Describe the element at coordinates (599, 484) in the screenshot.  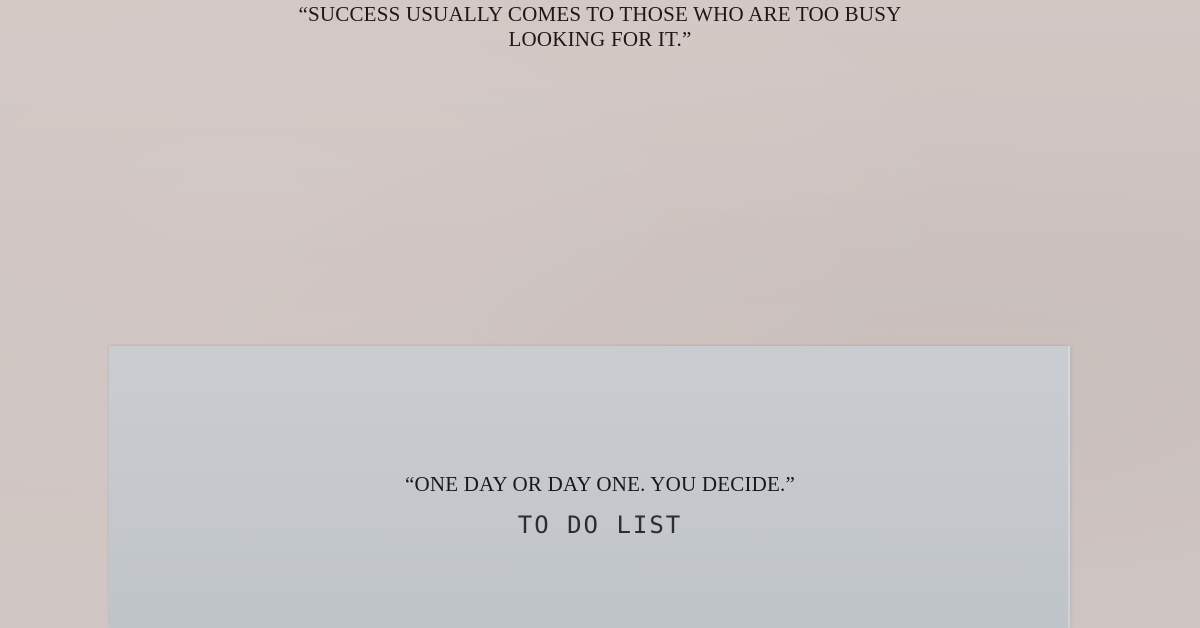
I see `paper-quote: “ONE DAY OR DAY ONE. YOU DECIDE.”` at that location.